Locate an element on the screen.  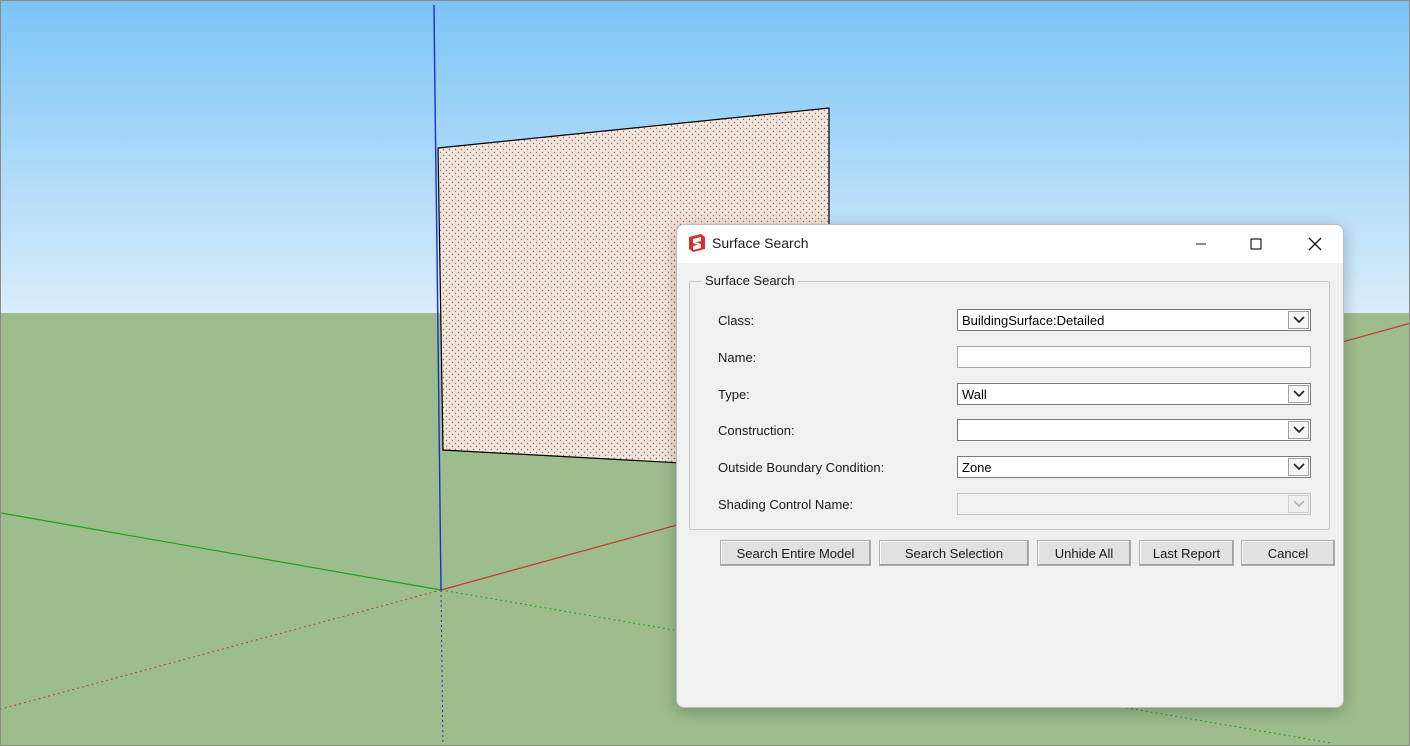
maximize-icon is located at coordinates (1256, 244).